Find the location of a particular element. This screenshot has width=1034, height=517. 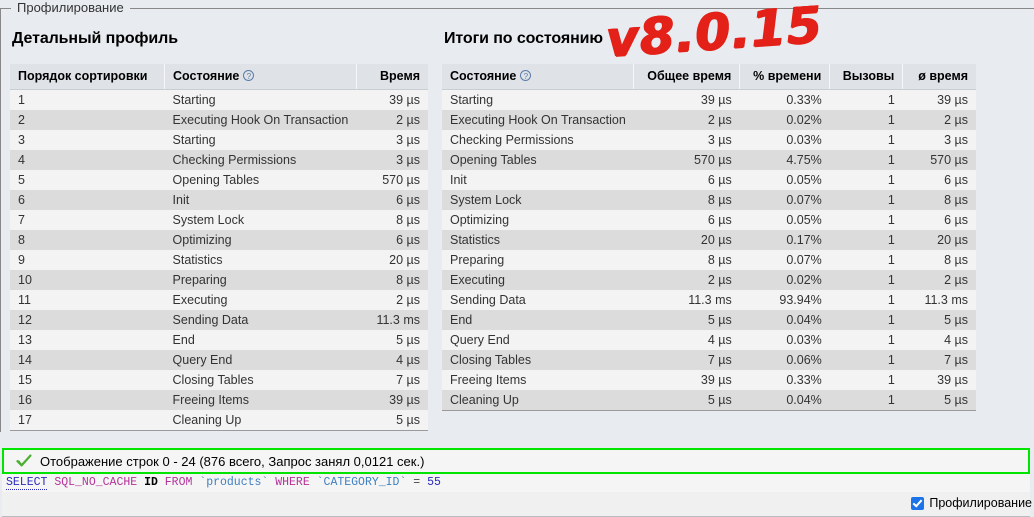

table-row: 12 Sending Data 11.3 ms is located at coordinates (219, 320).